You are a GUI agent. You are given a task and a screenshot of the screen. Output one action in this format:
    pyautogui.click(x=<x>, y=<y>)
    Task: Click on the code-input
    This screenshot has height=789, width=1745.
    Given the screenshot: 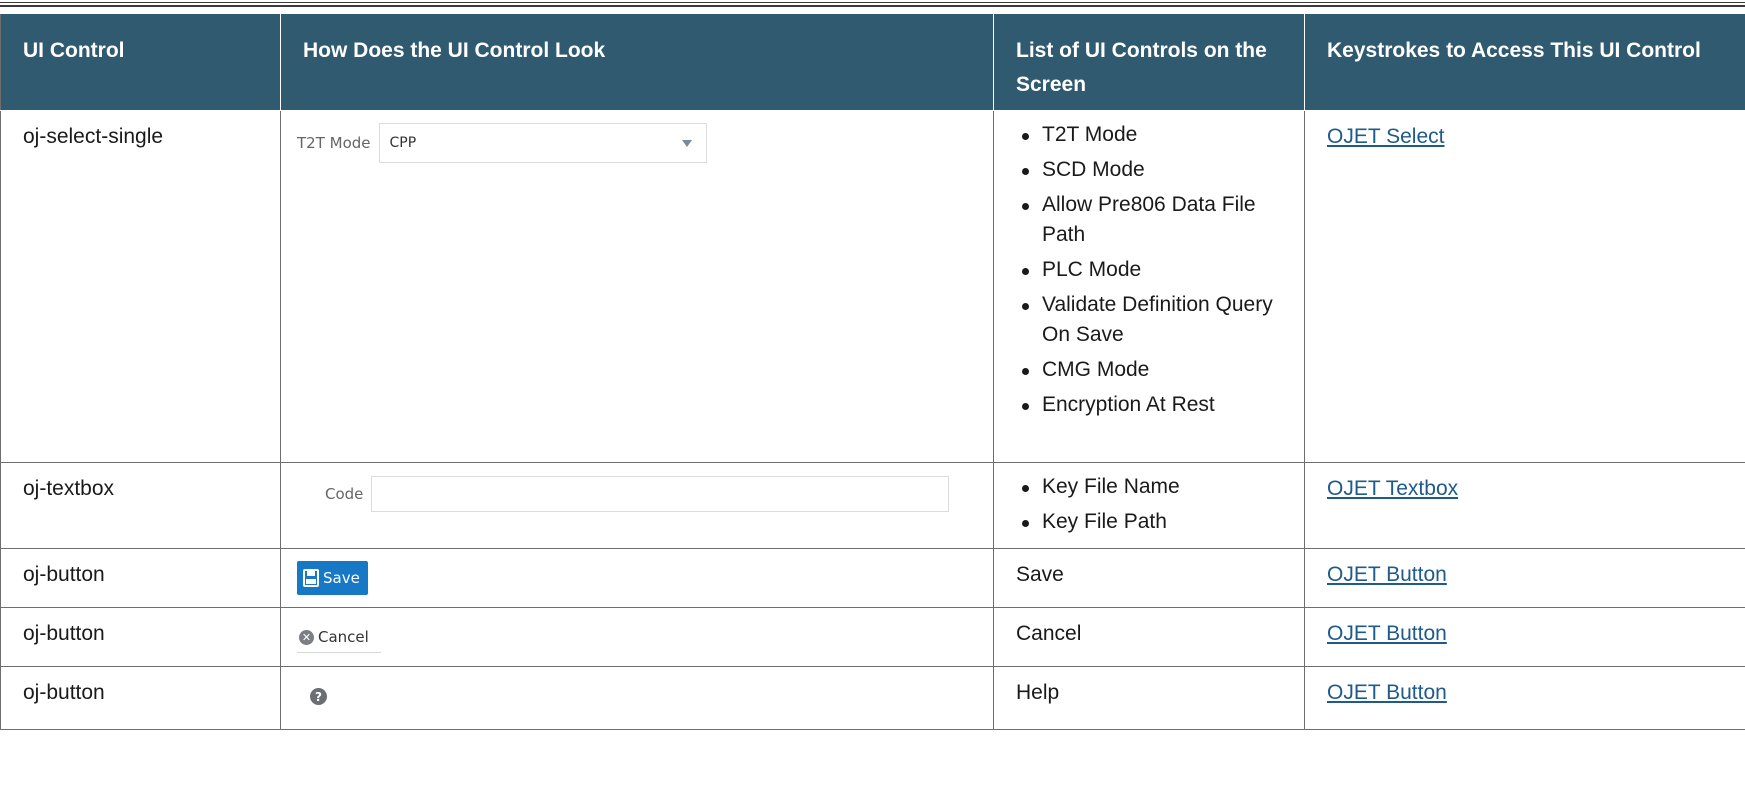 What is the action you would take?
    pyautogui.click(x=660, y=494)
    